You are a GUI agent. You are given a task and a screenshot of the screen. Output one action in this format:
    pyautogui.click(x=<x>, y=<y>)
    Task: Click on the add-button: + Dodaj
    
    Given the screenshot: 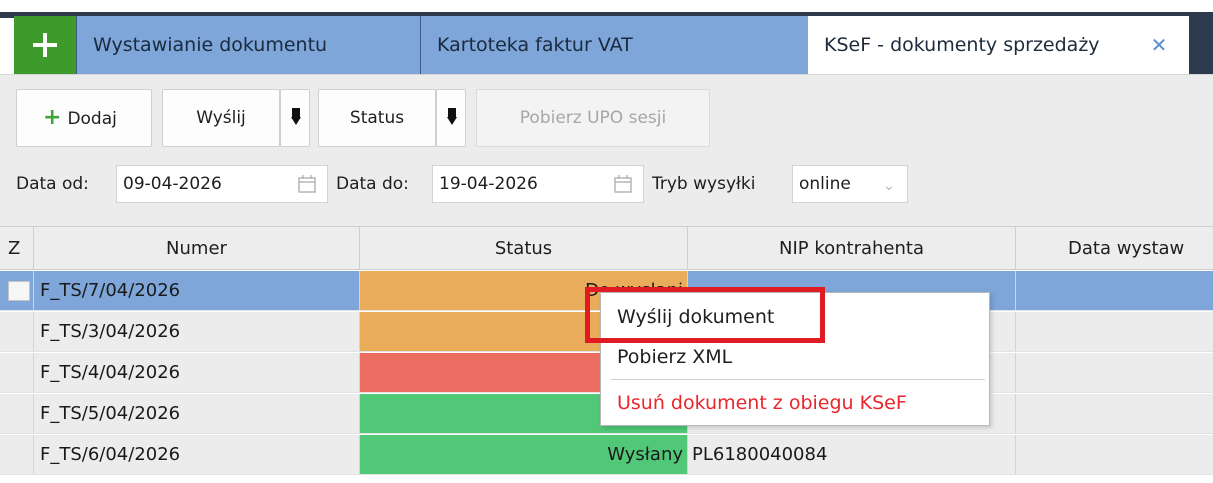 What is the action you would take?
    pyautogui.click(x=84, y=118)
    